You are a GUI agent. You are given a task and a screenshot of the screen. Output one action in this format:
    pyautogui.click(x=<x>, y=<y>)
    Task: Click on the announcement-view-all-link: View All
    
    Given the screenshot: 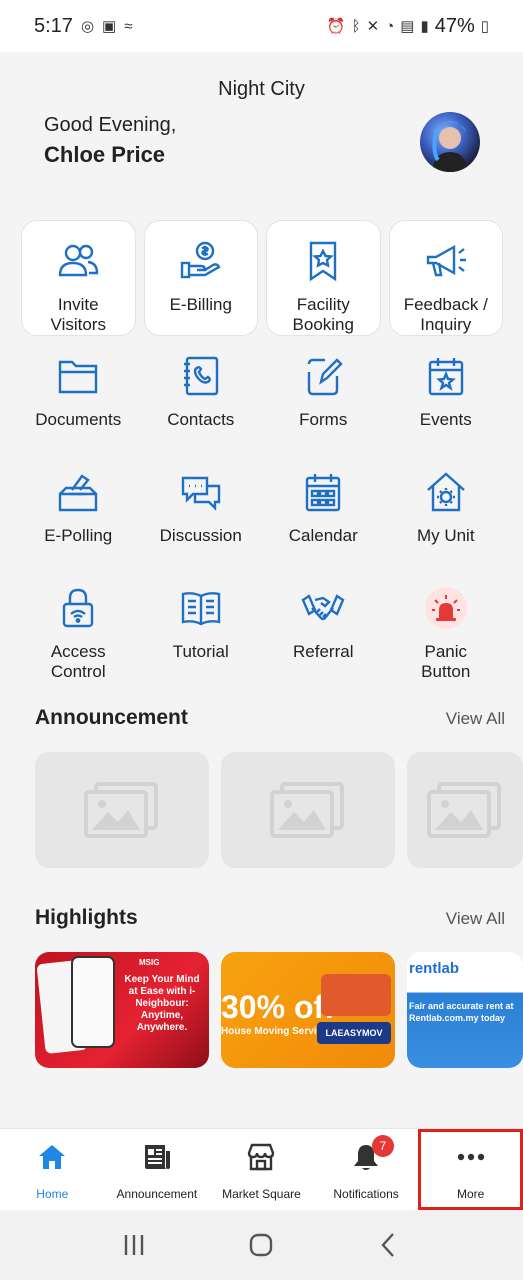 What is the action you would take?
    pyautogui.click(x=475, y=719)
    